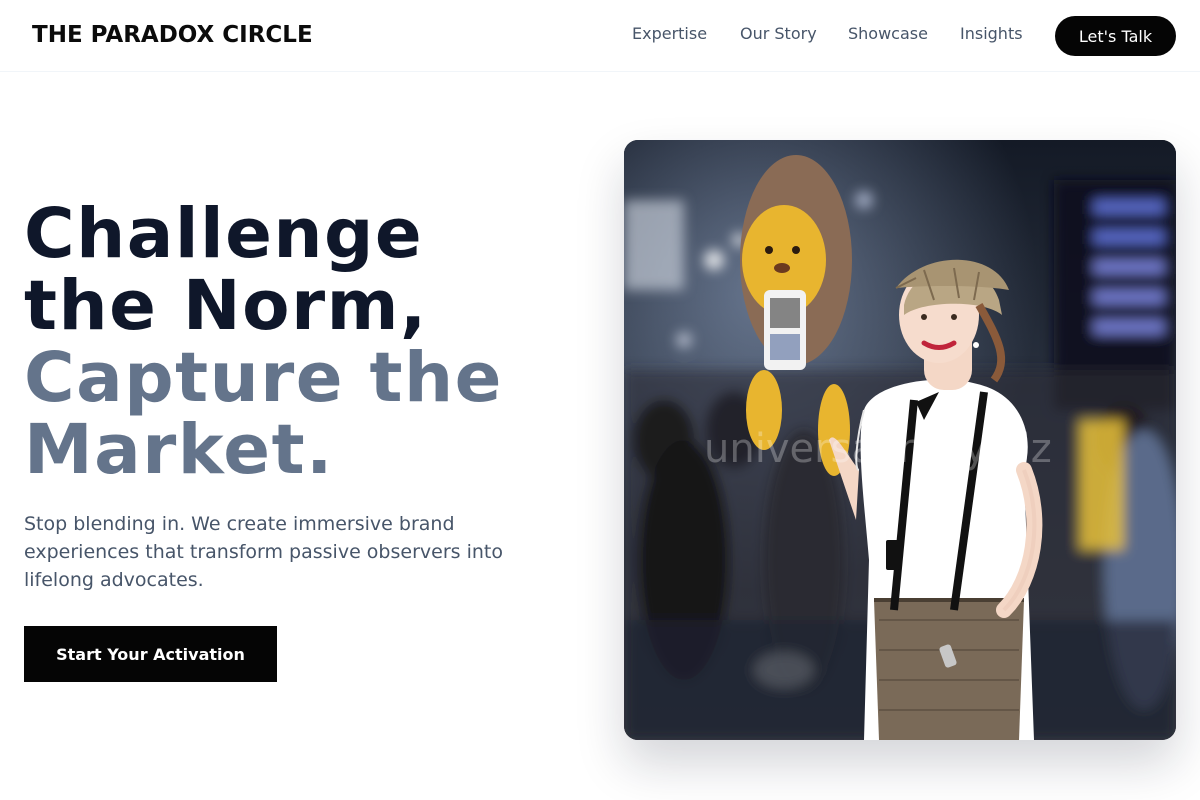 Image resolution: width=1200 pixels, height=800 pixels. Describe the element at coordinates (226, 306) in the screenshot. I see `hero-title-line-2: the Norm,` at that location.